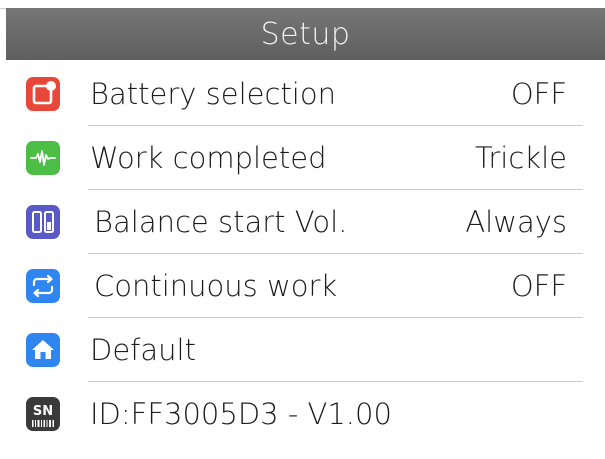 Image resolution: width=605 pixels, height=459 pixels. I want to click on menu-item-work-completed: Work completed Trickle, so click(302, 158).